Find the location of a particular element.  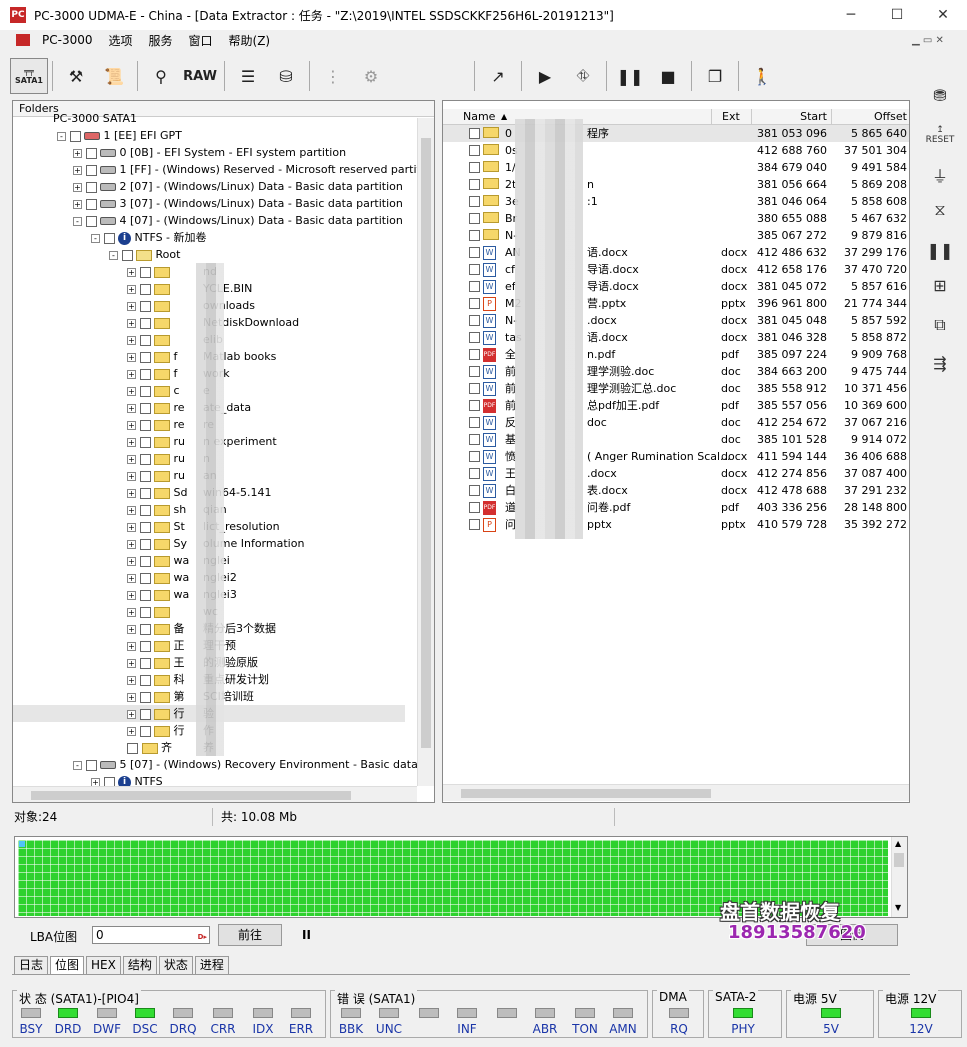

menu-help: 帮助(Z) is located at coordinates (250, 40).